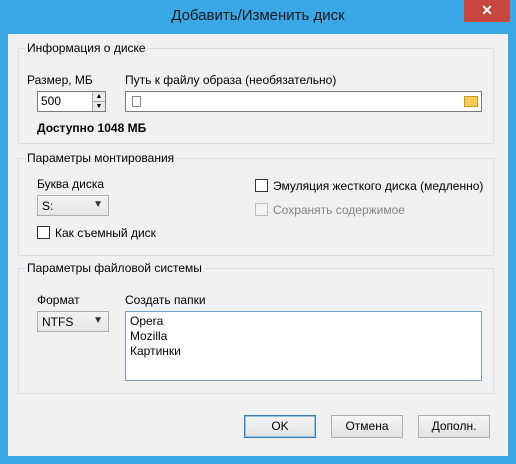  I want to click on cancel-button: Отмена, so click(367, 426).